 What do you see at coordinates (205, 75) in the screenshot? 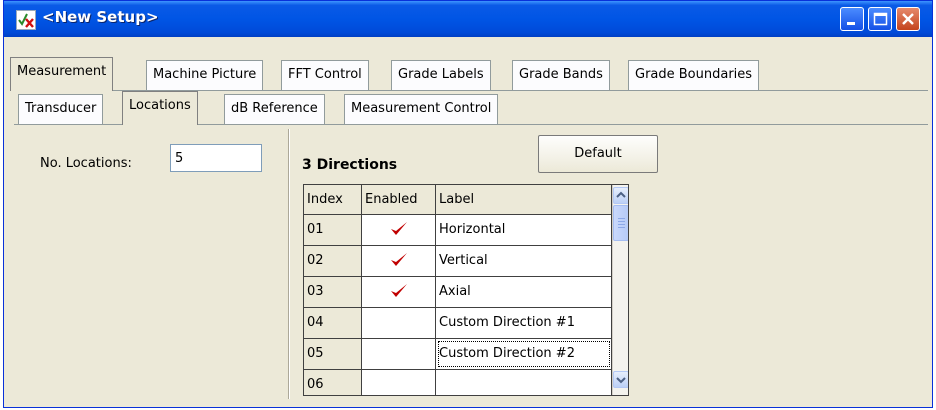
I see `tab-machine-picture: Machine Picture` at bounding box center [205, 75].